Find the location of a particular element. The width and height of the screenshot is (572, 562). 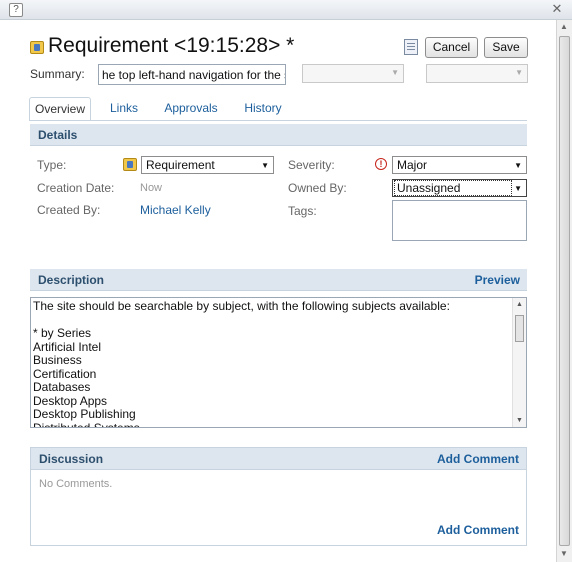

add-comment-link-bottom: Add Comment is located at coordinates (478, 530).